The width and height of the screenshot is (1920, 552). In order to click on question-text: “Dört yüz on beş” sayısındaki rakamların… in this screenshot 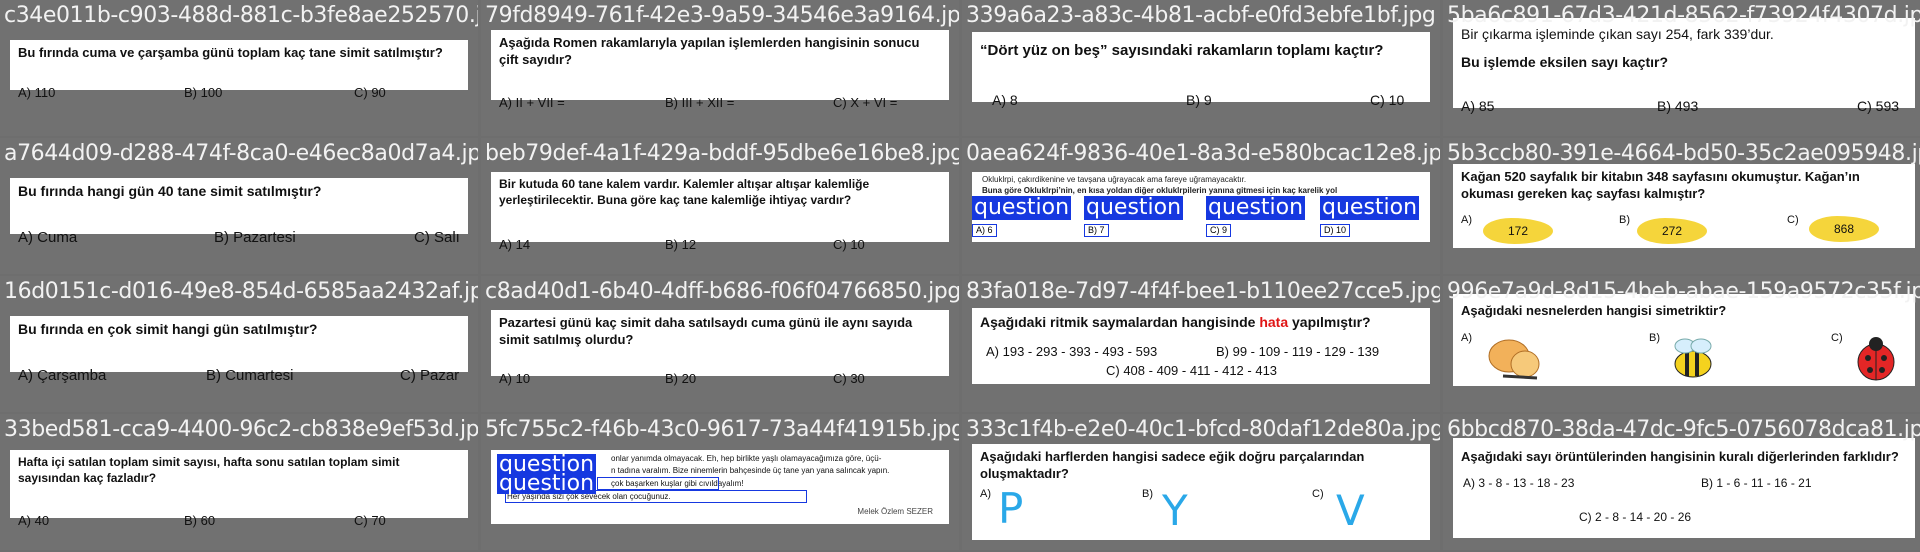, I will do `click(1182, 50)`.